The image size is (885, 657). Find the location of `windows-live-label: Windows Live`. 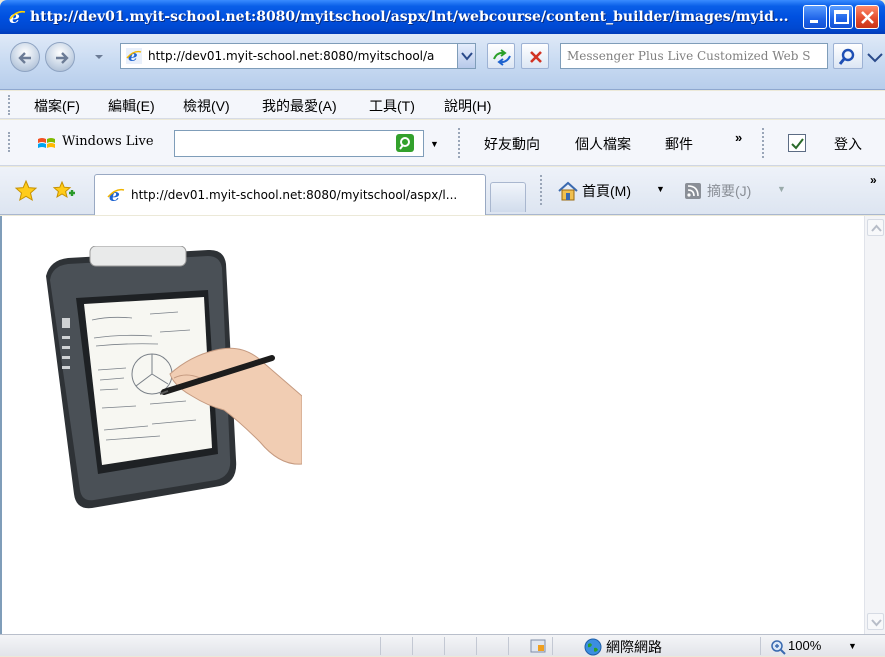

windows-live-label: Windows Live is located at coordinates (108, 141).